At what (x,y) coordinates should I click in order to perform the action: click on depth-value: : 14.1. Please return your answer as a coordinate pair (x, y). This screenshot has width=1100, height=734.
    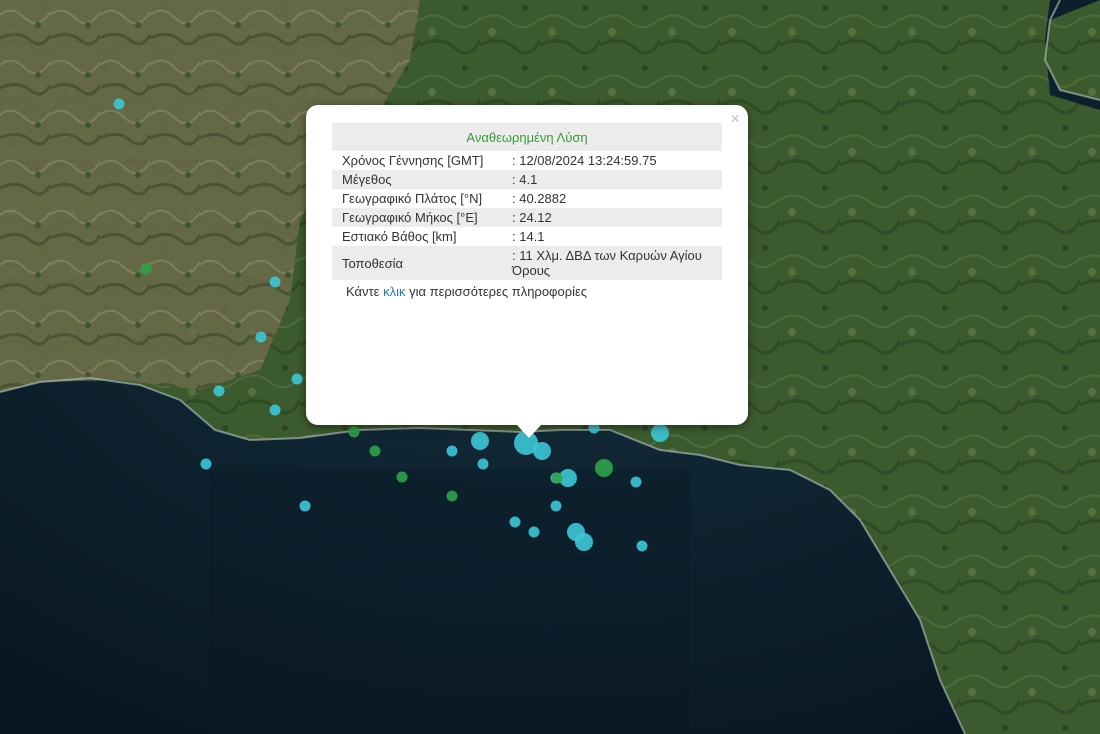
    Looking at the image, I should click on (528, 236).